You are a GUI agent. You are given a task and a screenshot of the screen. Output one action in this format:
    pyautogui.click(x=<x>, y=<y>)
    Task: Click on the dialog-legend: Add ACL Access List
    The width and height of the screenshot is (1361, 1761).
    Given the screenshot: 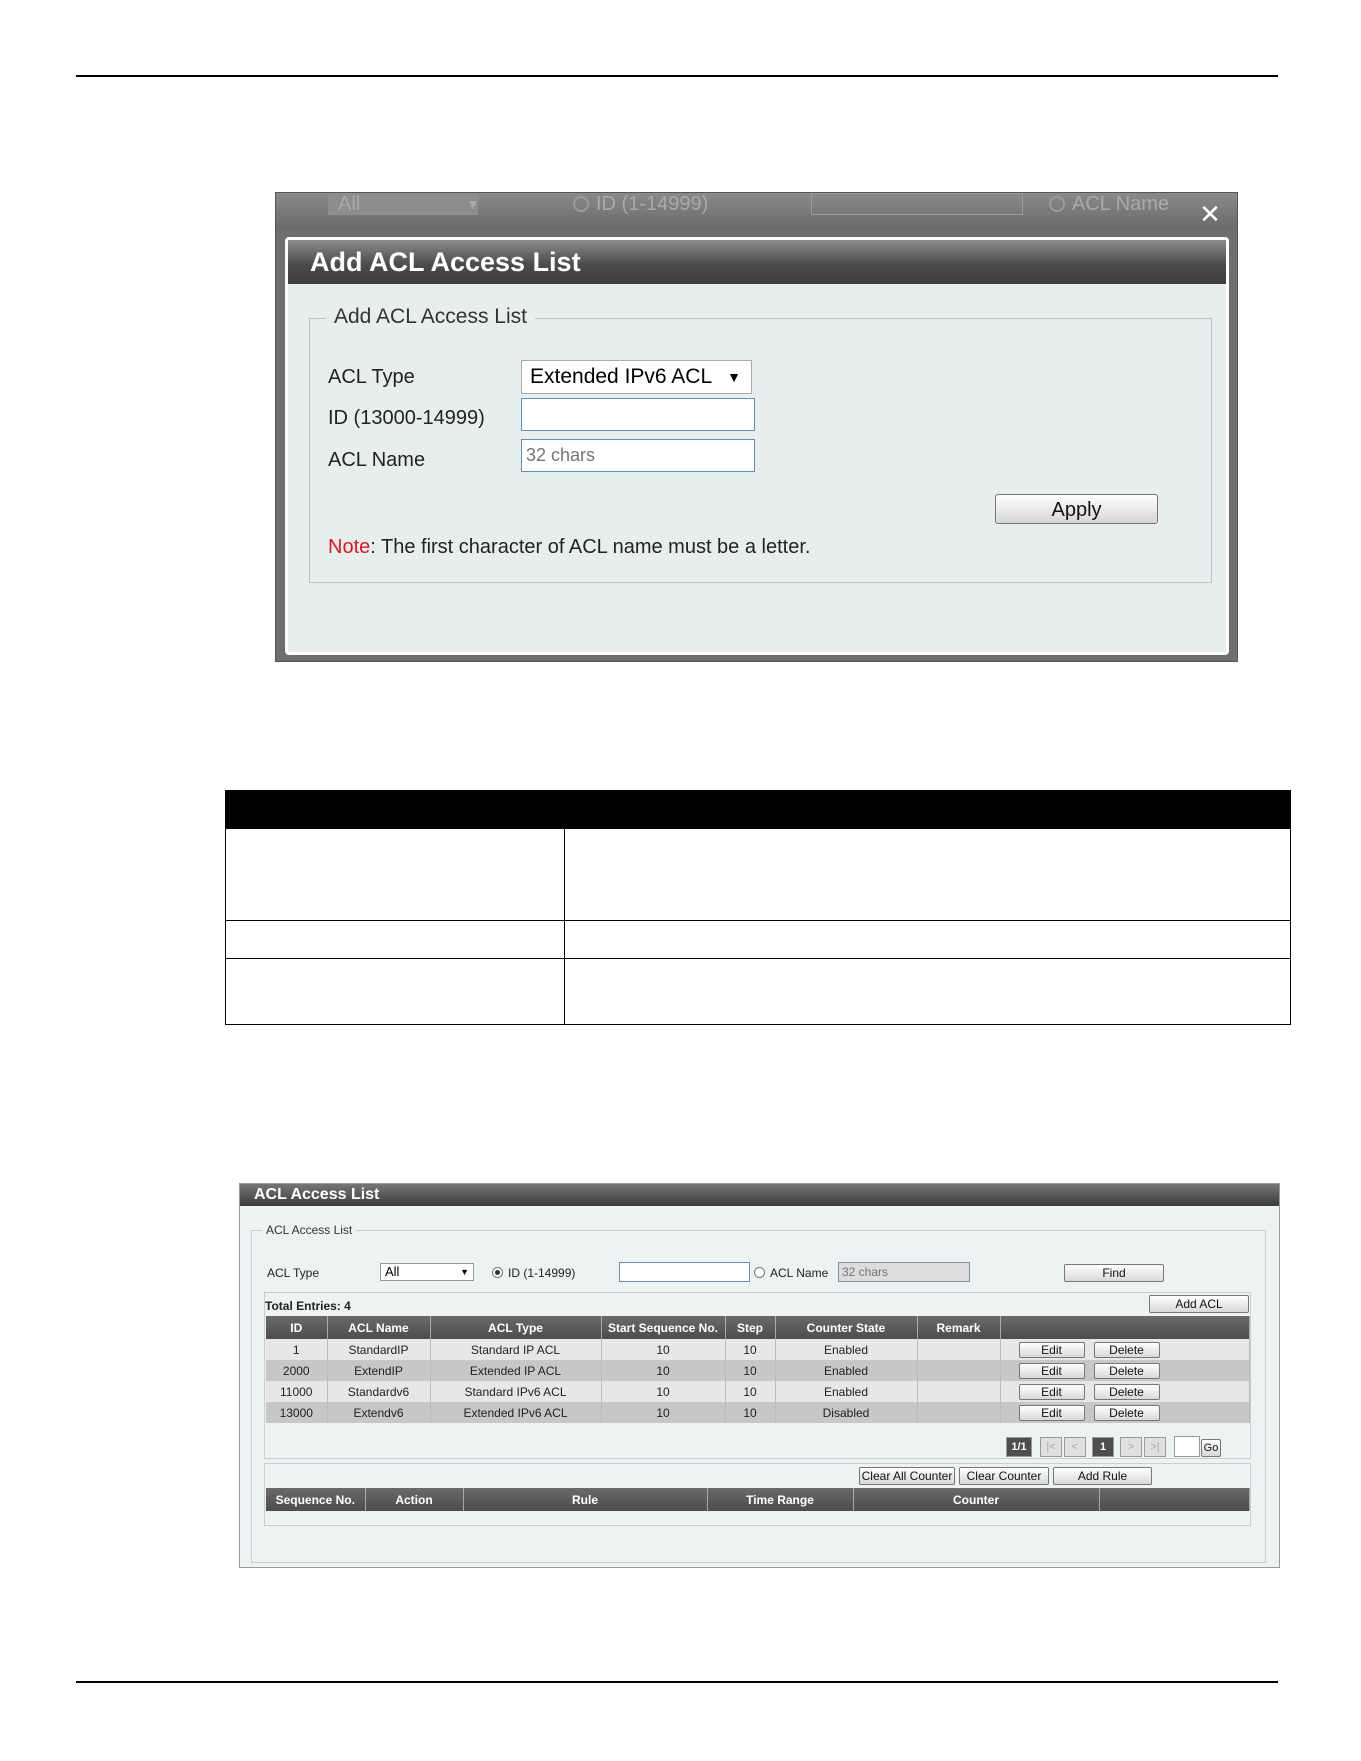 What is the action you would take?
    pyautogui.click(x=430, y=317)
    